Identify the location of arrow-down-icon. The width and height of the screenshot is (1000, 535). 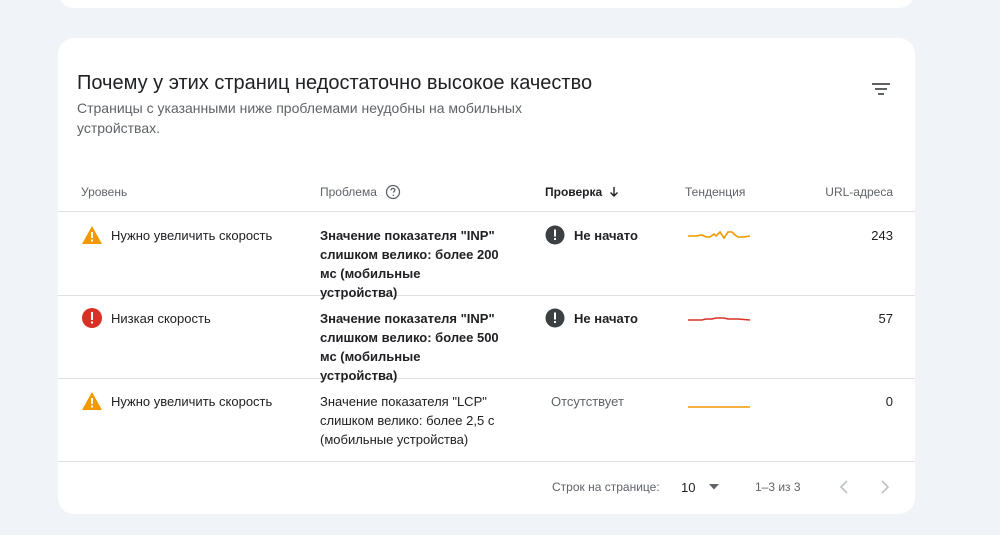
(614, 192).